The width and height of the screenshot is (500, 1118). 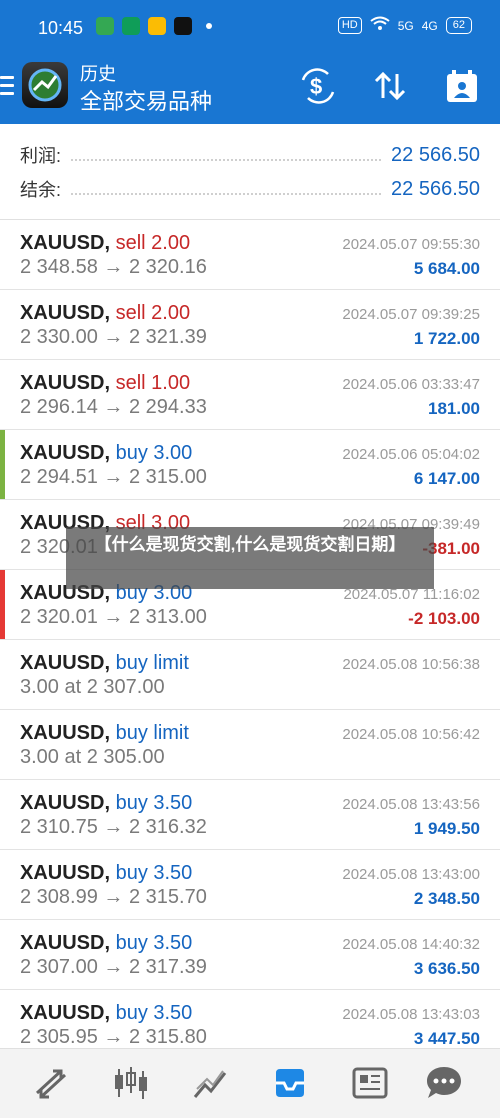 What do you see at coordinates (209, 26) in the screenshot?
I see `more-notifications-icon` at bounding box center [209, 26].